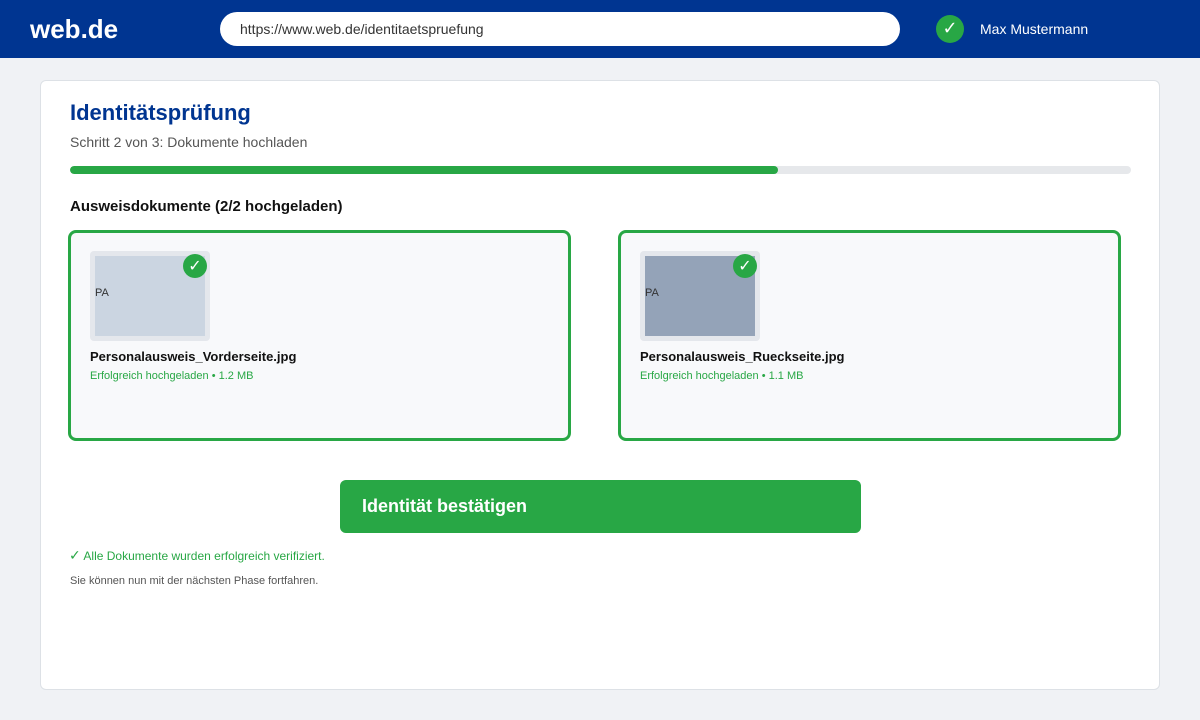 Image resolution: width=1200 pixels, height=720 pixels. Describe the element at coordinates (172, 376) in the screenshot. I see `upload-status: Erfolgreich hochgeladen • 1.2 MB` at that location.